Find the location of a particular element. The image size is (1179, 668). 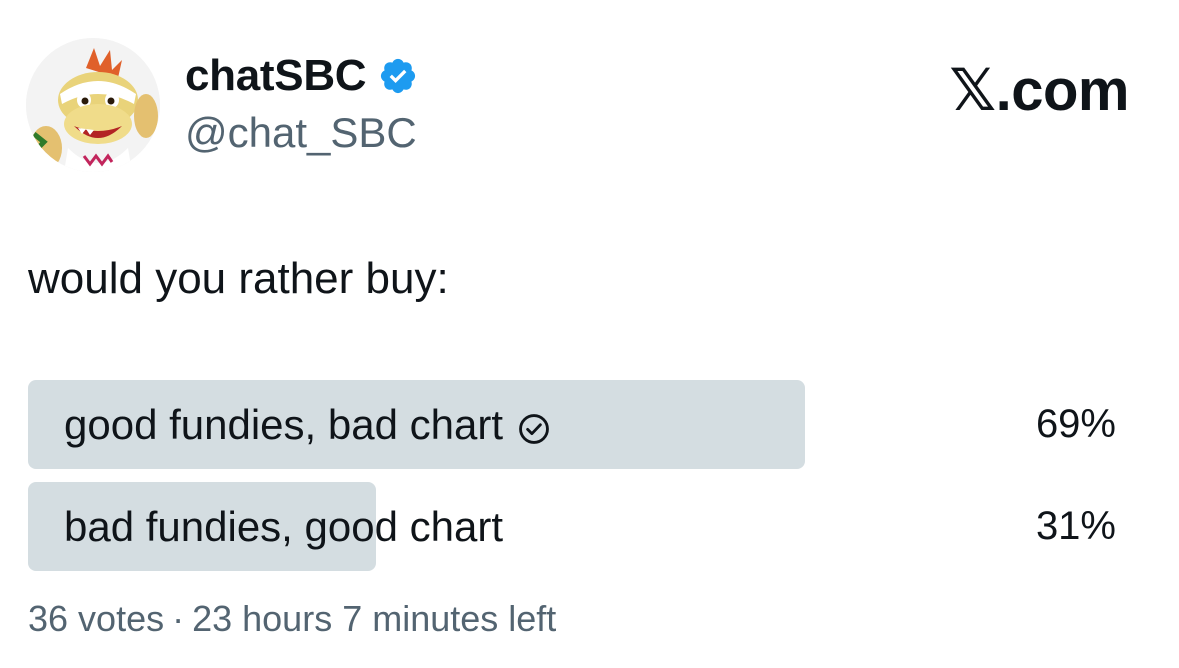

poll-option-2: bad fundies, good chart 31% is located at coordinates (573, 526).